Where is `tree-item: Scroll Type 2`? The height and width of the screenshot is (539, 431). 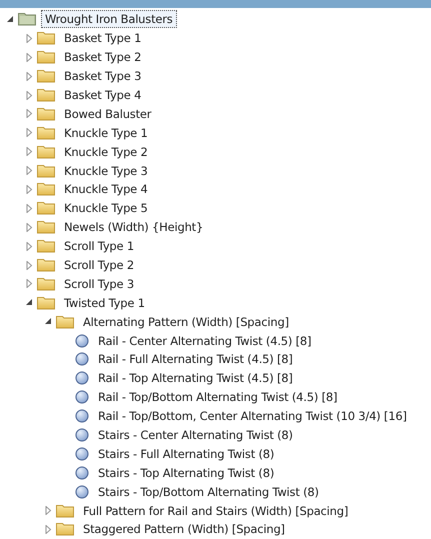 tree-item: Scroll Type 2 is located at coordinates (99, 265).